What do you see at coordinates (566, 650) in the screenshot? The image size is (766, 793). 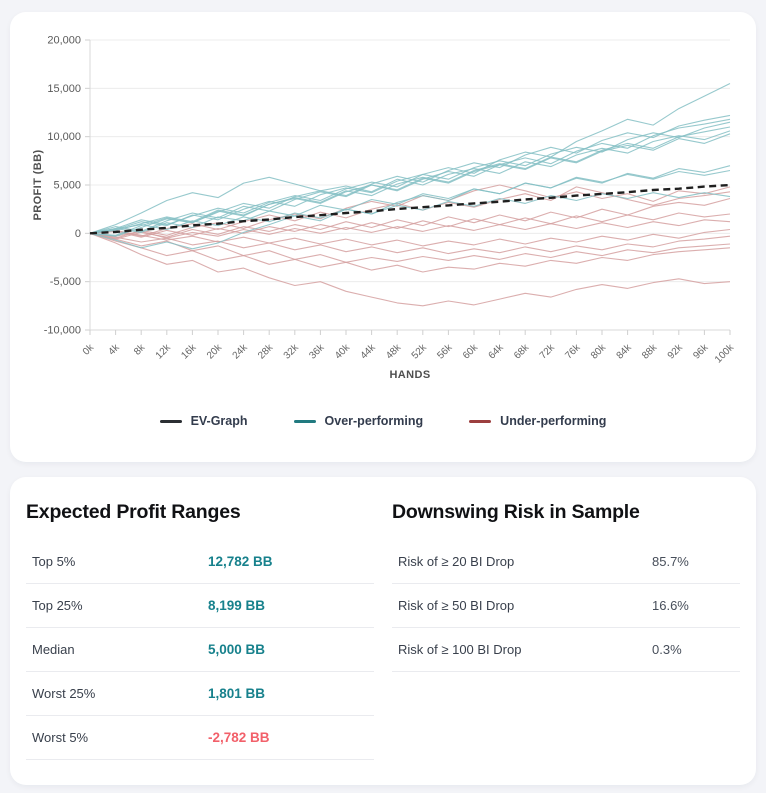 I see `table-row: Risk of ≥ 100 BI Drop 0.3%` at bounding box center [566, 650].